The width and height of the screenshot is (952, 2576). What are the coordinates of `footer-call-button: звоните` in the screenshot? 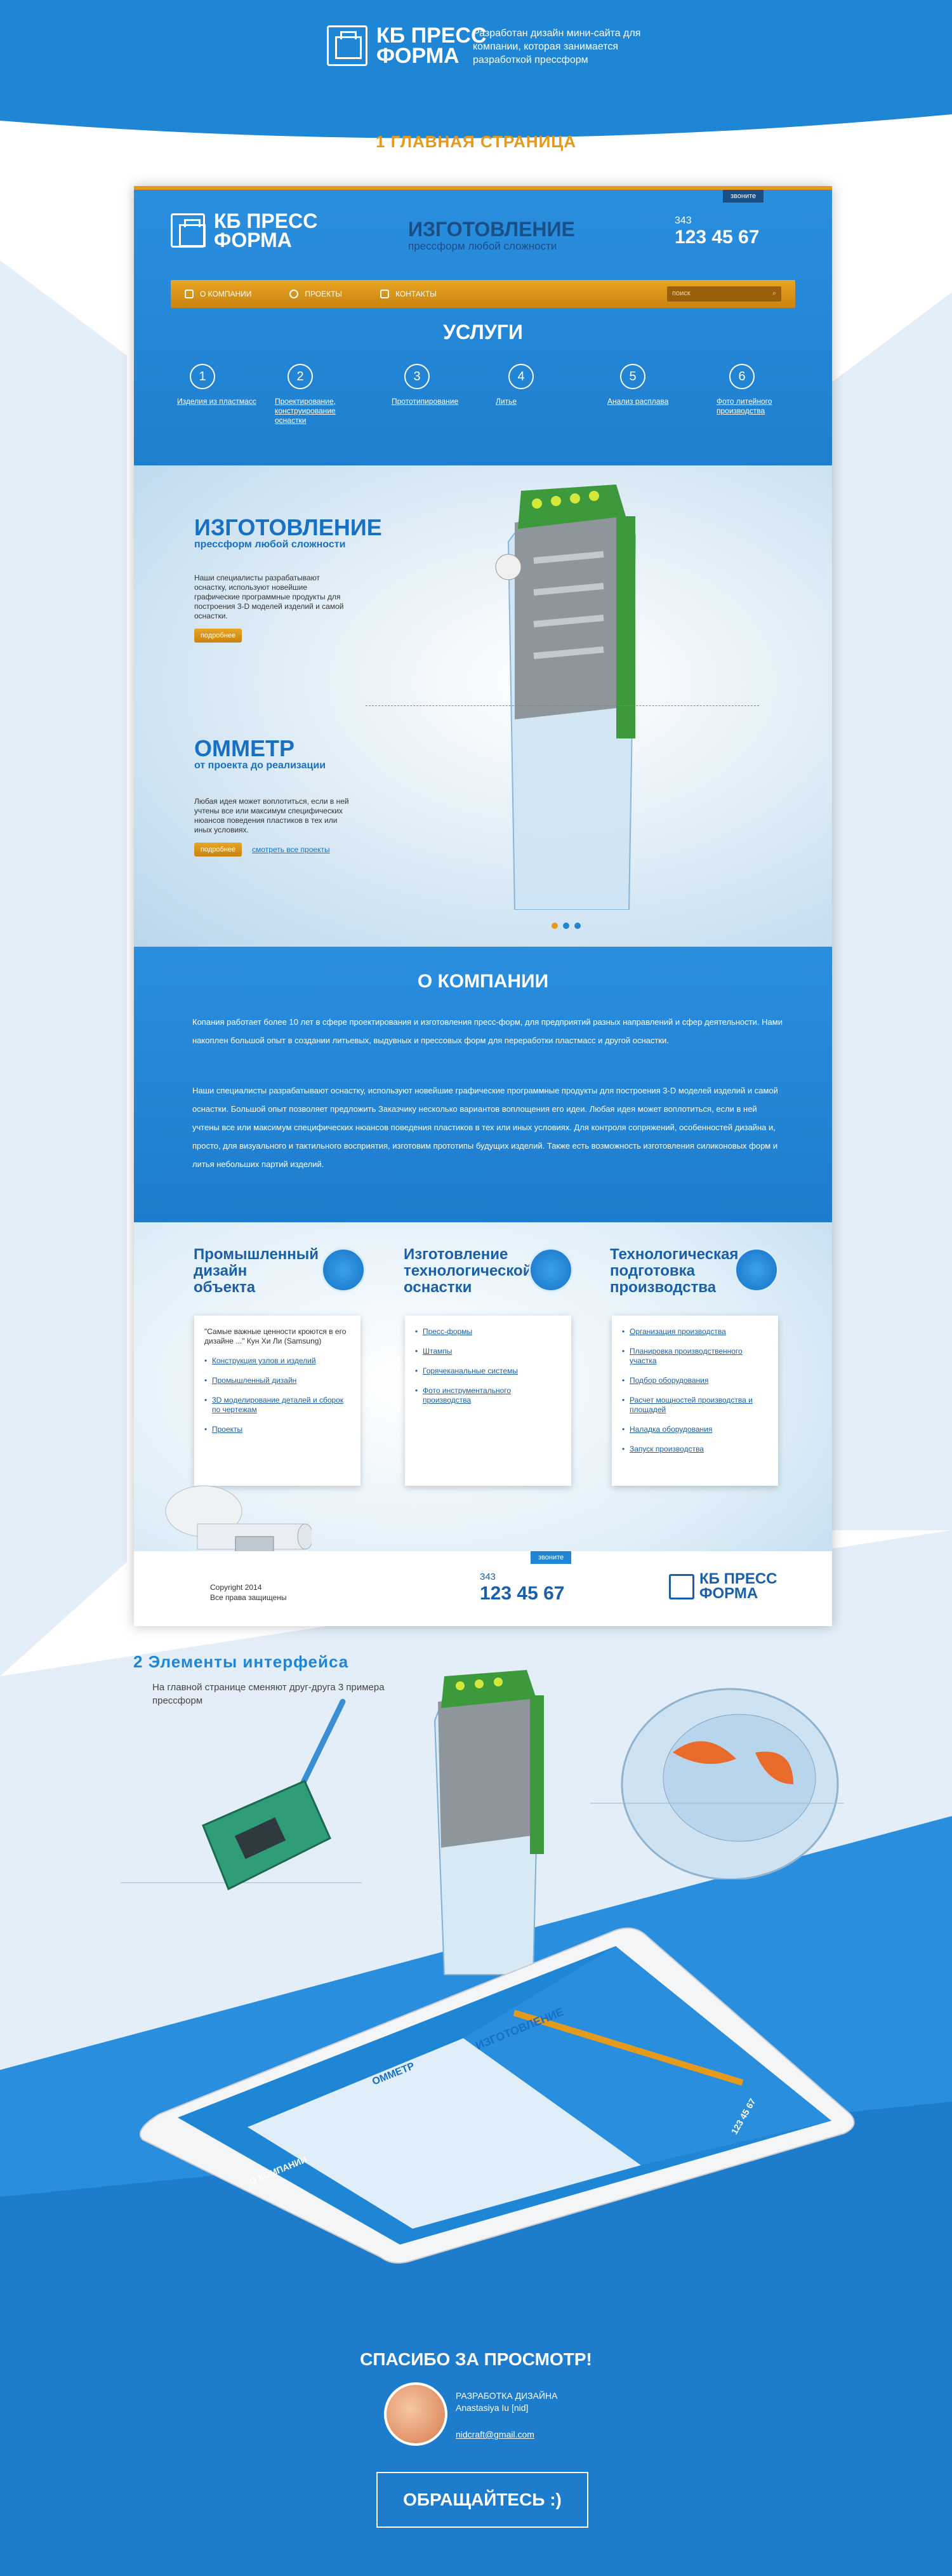 It's located at (551, 1557).